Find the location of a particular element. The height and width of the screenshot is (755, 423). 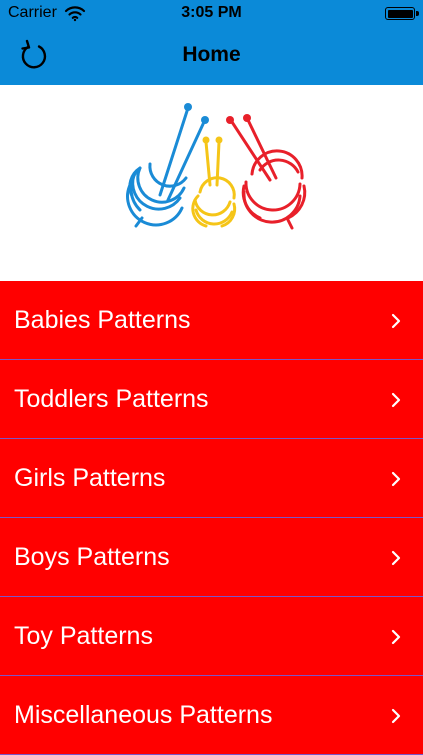

list-item-babies-patterns: Babies Patterns is located at coordinates (211, 320).